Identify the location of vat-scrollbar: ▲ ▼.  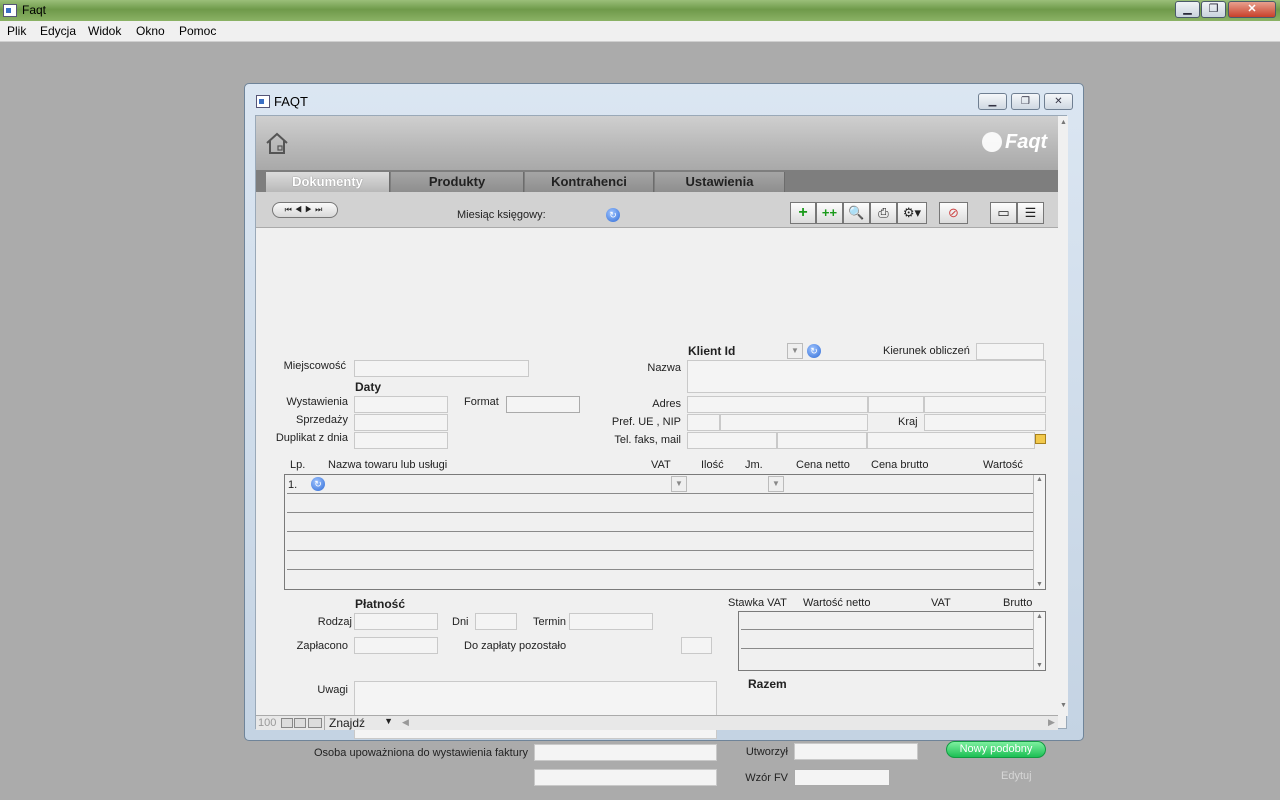
(1039, 641).